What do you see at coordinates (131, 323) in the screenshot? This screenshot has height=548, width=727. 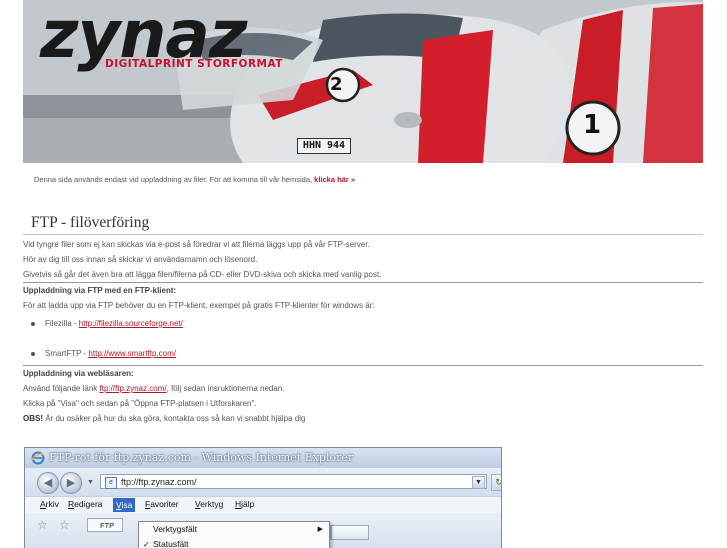 I see `filezilla-link: http://filezilla.sourceforge.net/` at bounding box center [131, 323].